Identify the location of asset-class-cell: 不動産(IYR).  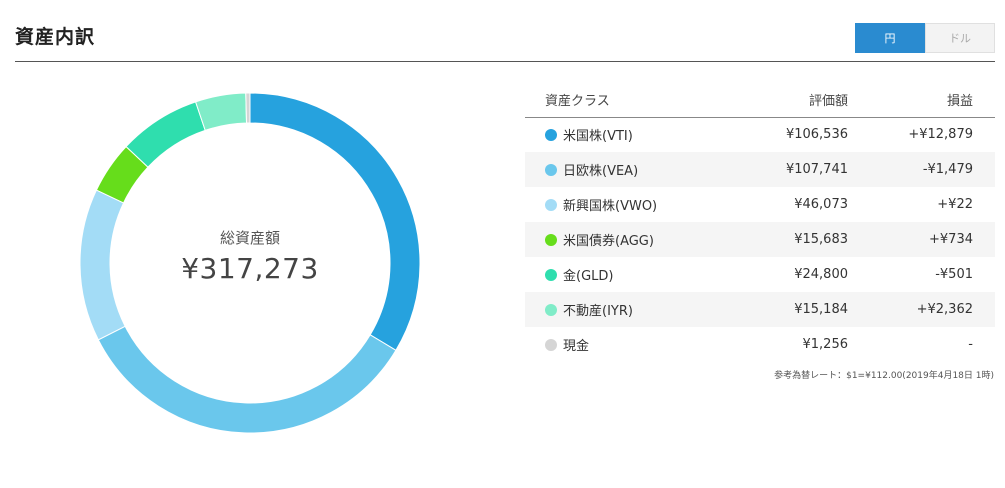
(625, 309).